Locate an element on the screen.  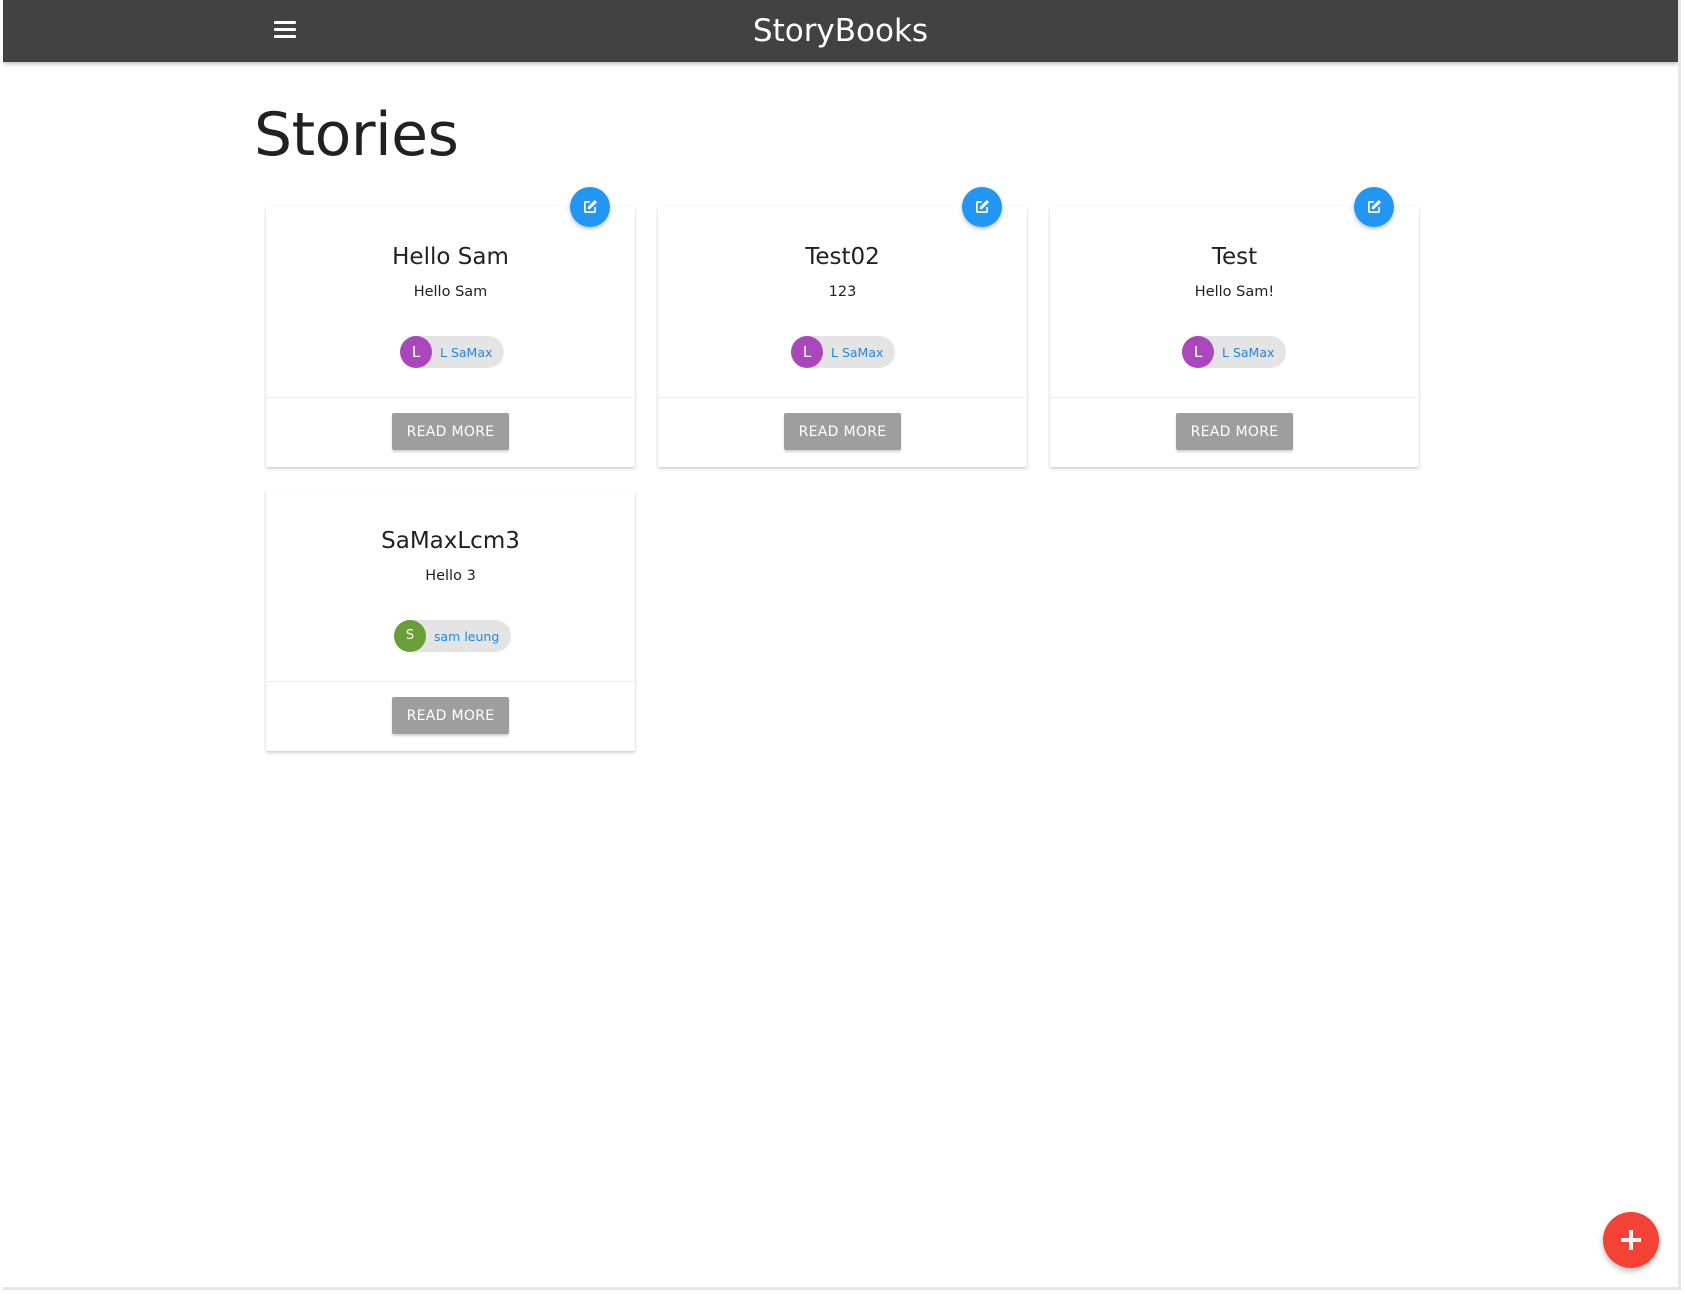
author-chip: S sam leung is located at coordinates (453, 636).